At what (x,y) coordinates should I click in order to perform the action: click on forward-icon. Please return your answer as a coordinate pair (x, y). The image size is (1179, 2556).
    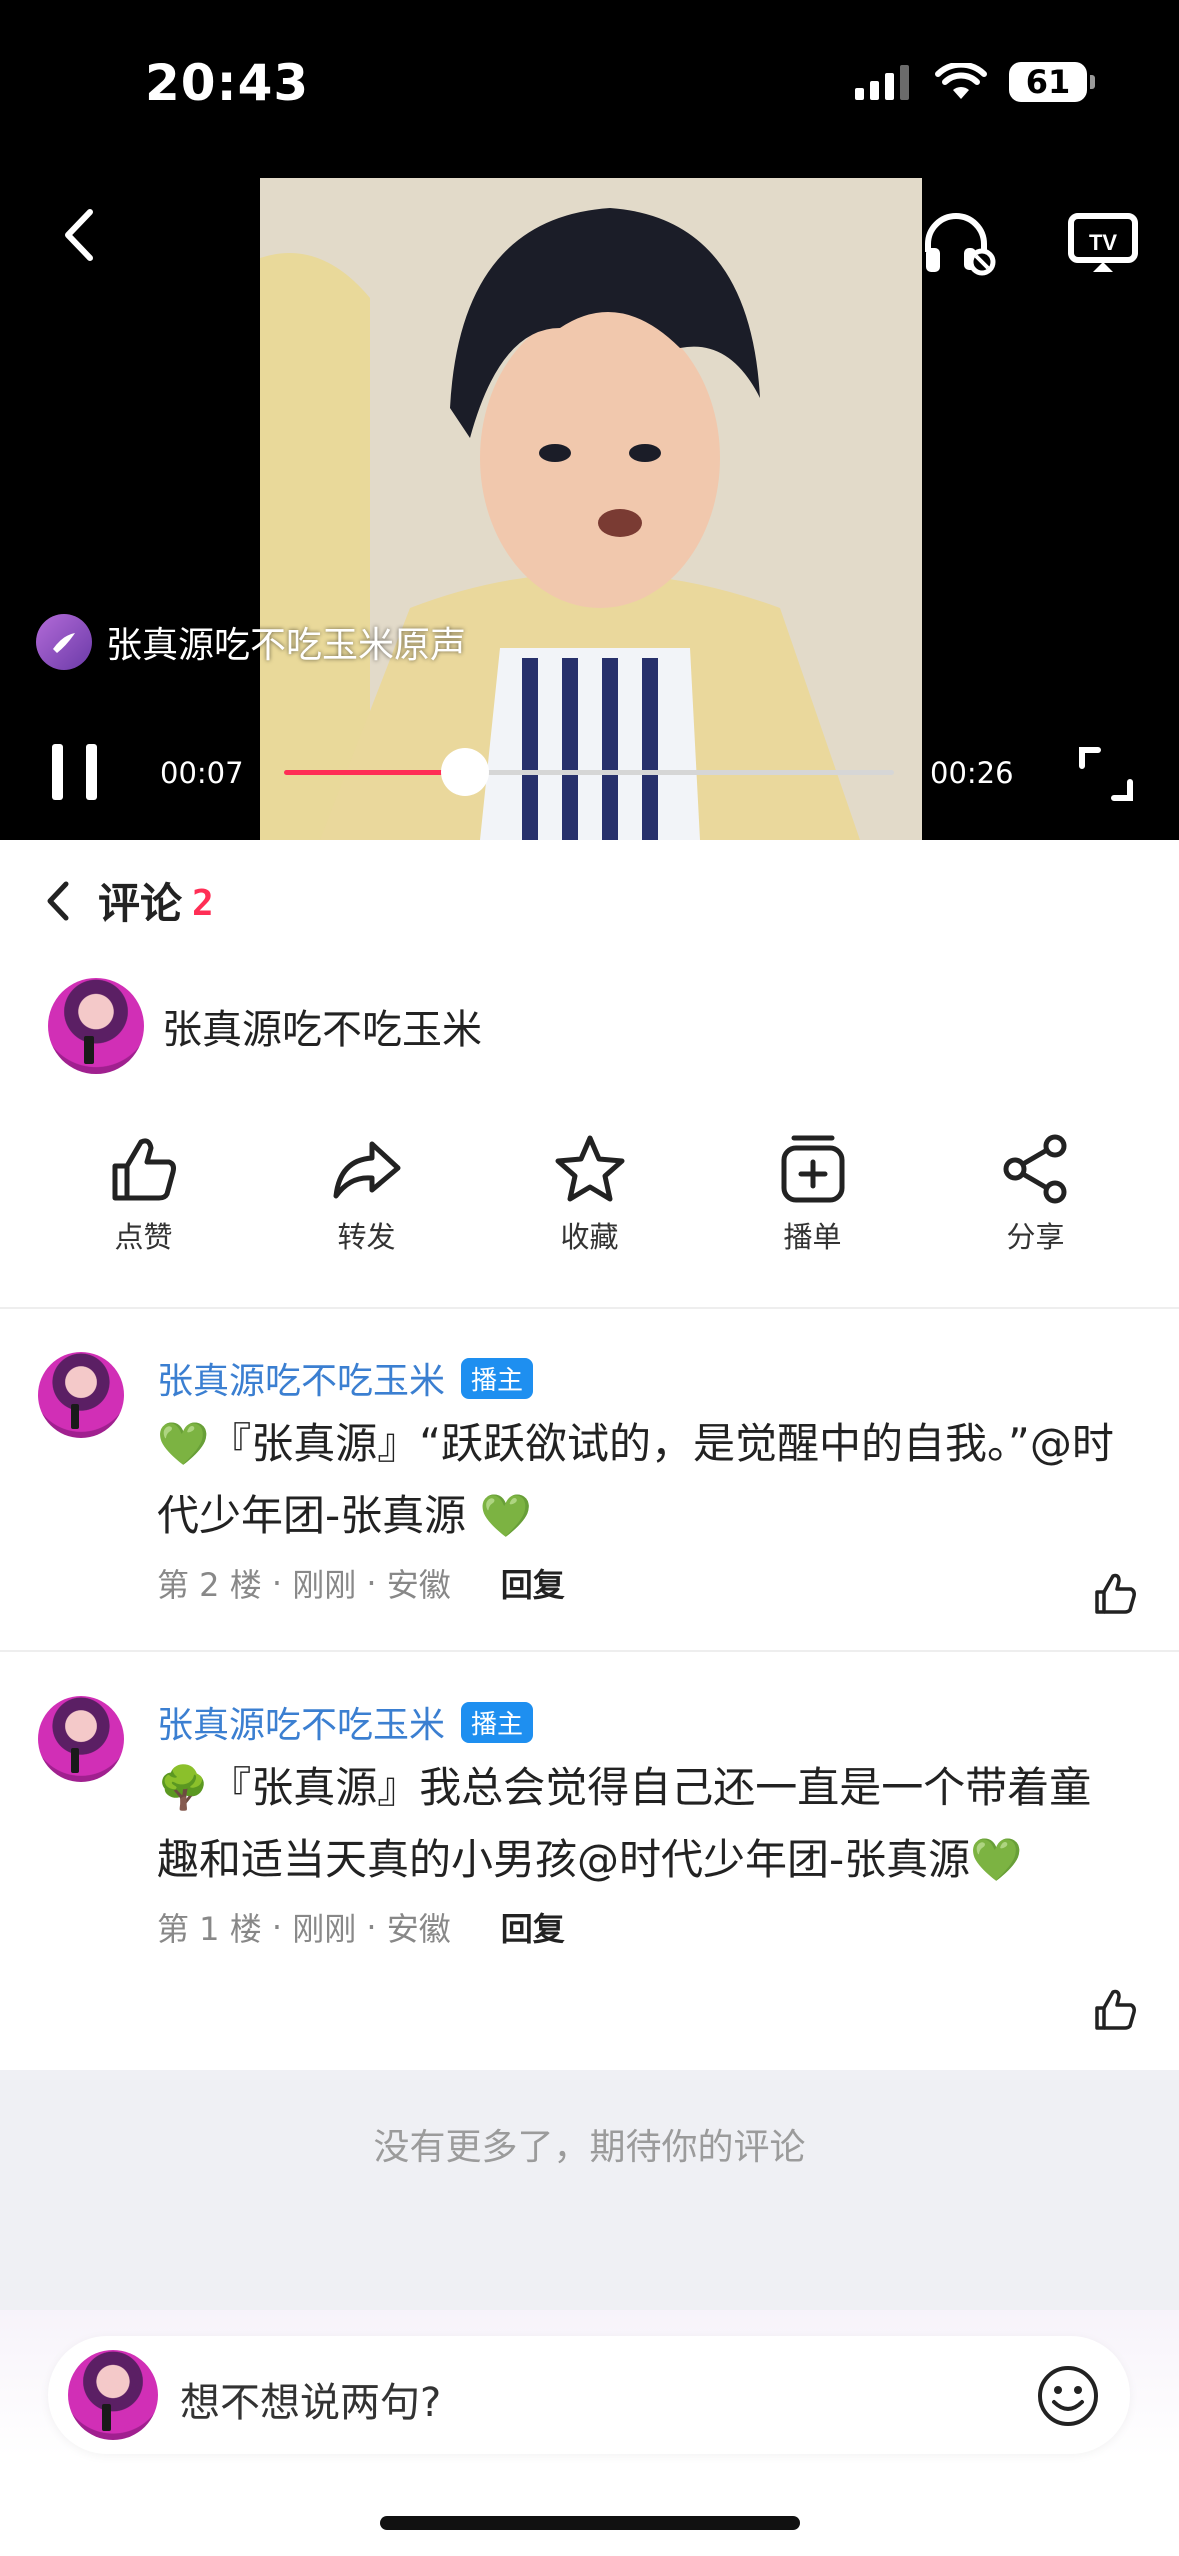
    Looking at the image, I should click on (366, 1170).